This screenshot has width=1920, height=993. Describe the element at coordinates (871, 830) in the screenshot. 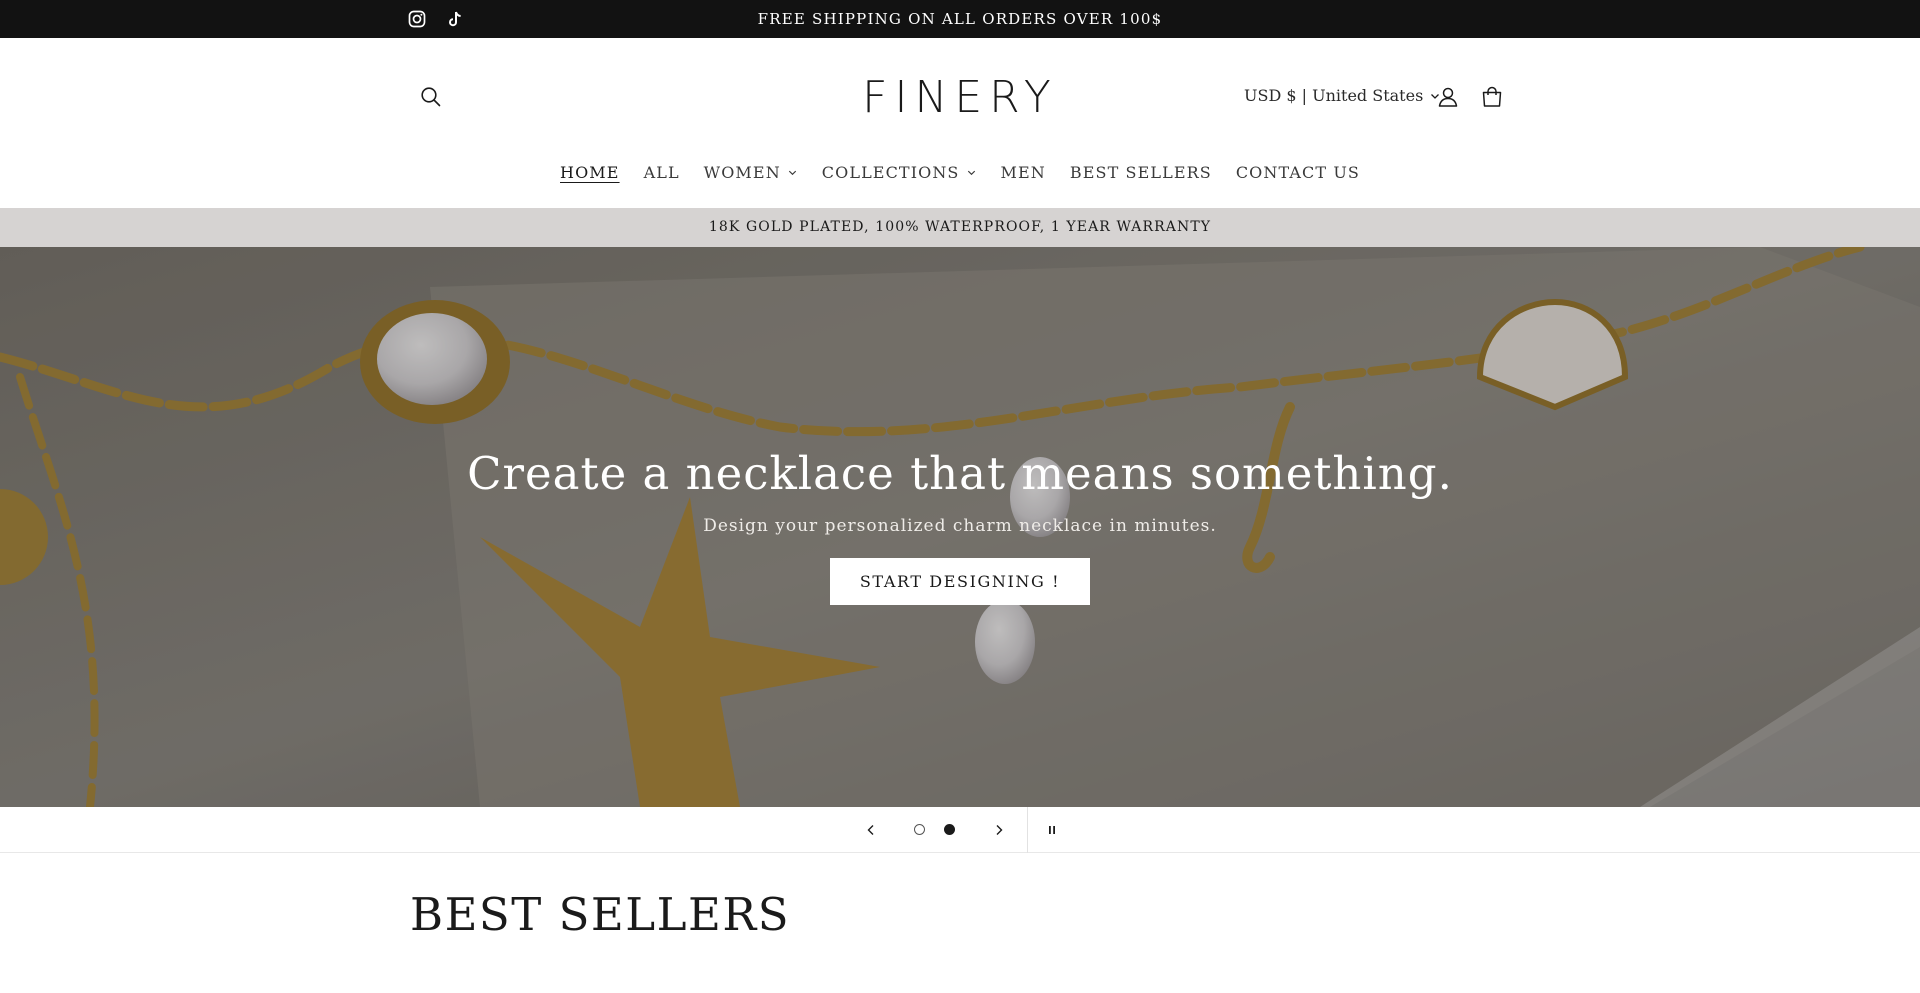

I see `chevron-left-icon` at that location.